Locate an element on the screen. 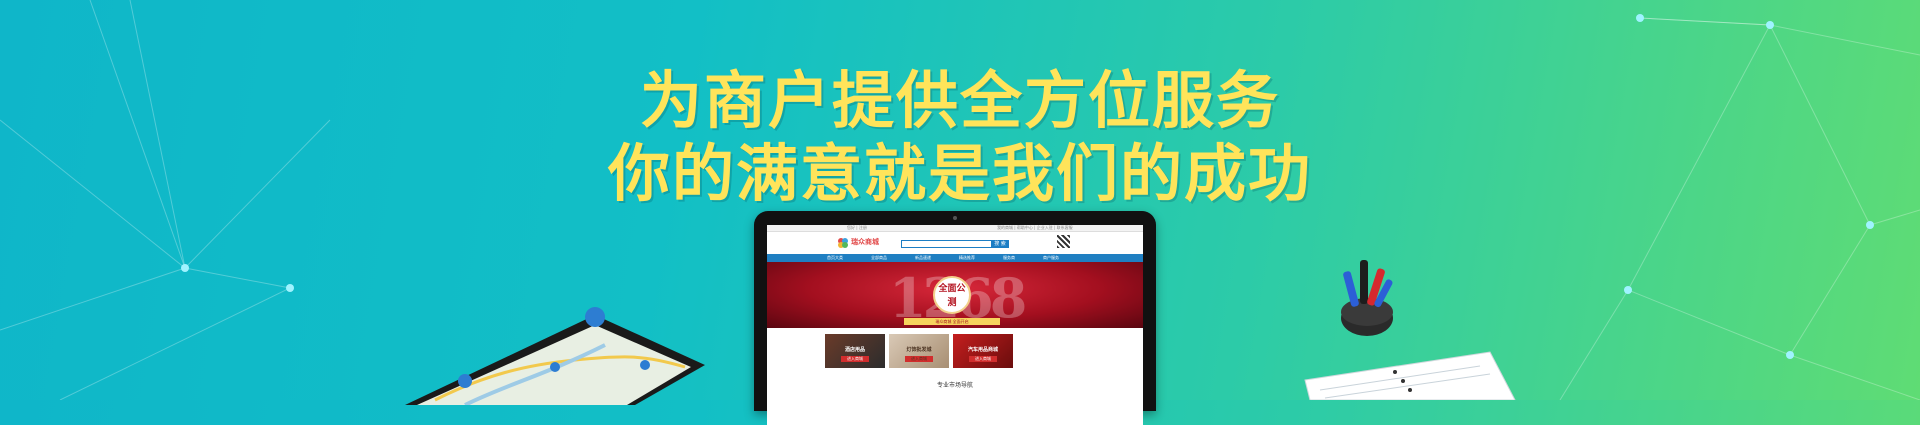 This screenshot has height=425, width=1920. site-nav-item: 商户服务 is located at coordinates (1051, 258).